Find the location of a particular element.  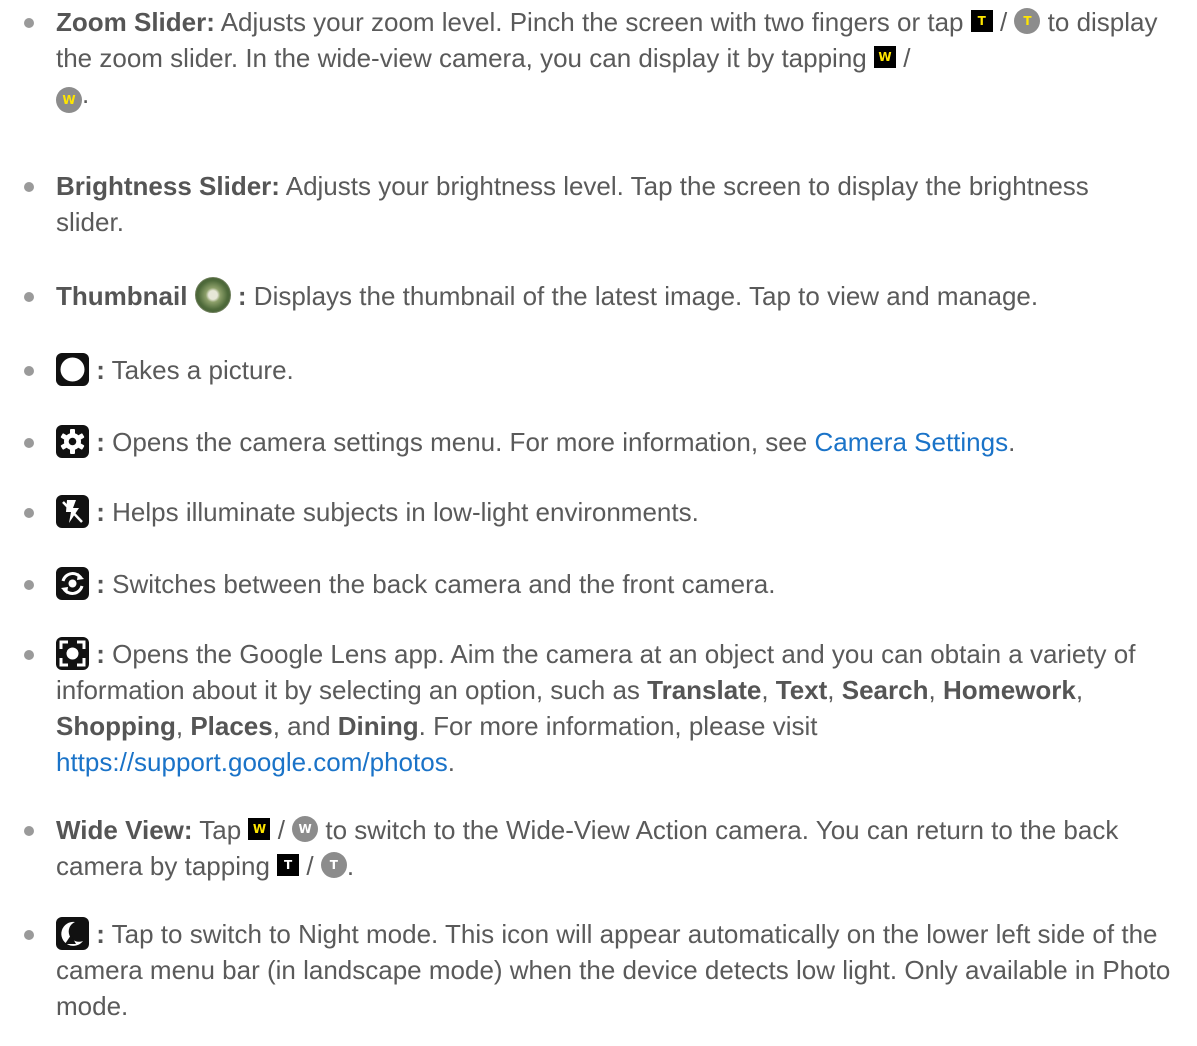

gear-icon is located at coordinates (72, 441).